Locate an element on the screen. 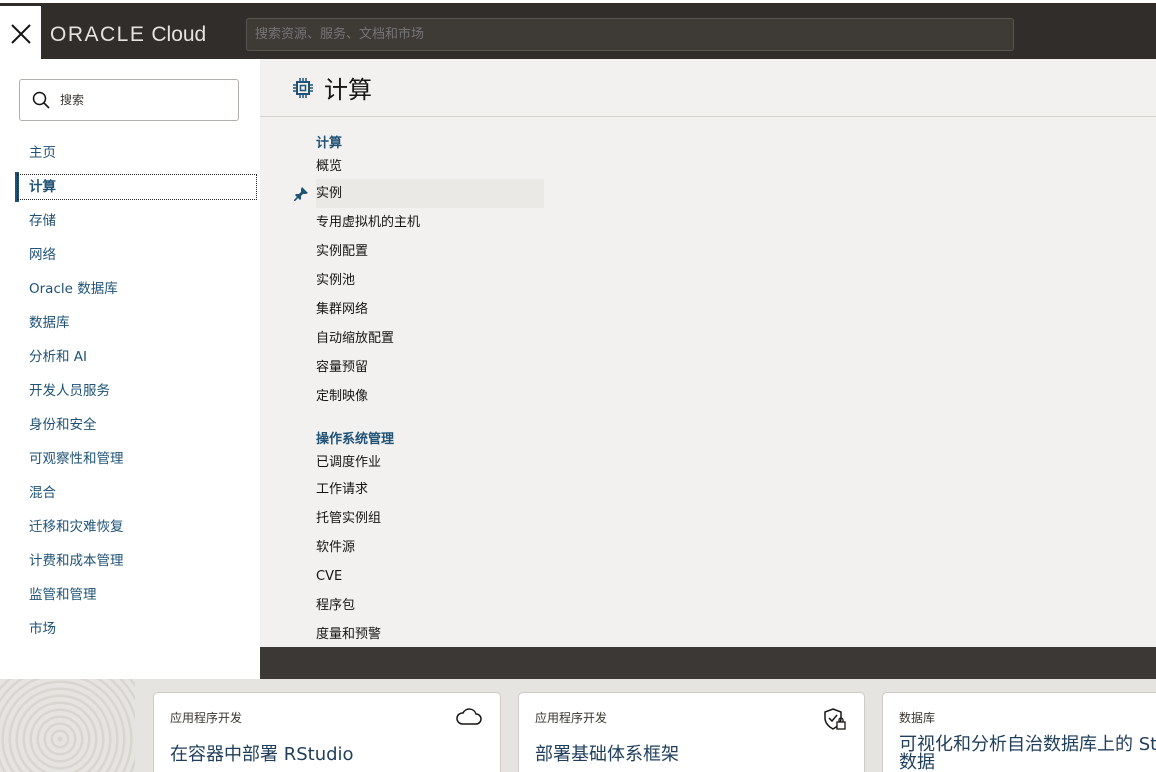 The width and height of the screenshot is (1156, 772). menu-item-label: 专用虚拟机的主机 is located at coordinates (368, 222).